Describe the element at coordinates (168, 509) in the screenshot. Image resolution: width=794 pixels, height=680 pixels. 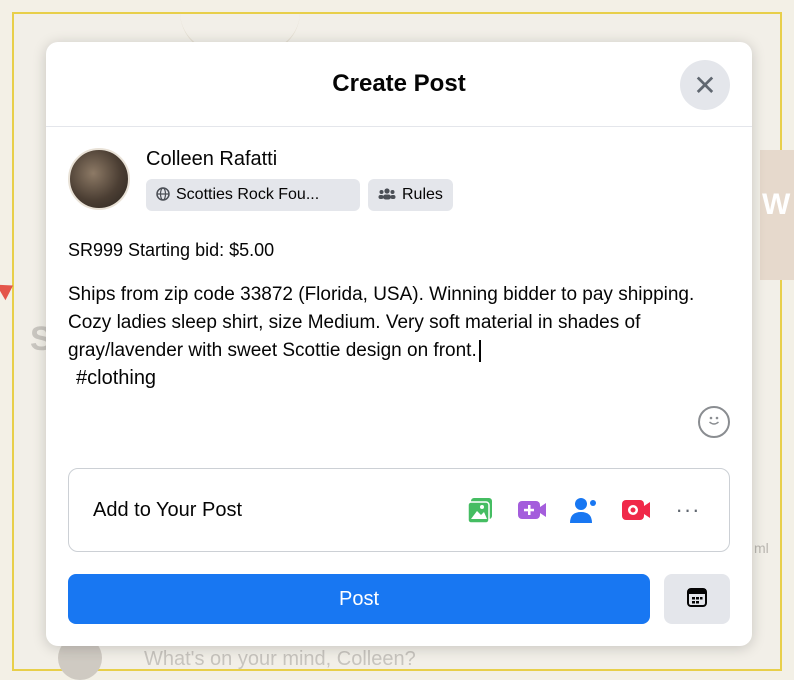
I see `add-to-post-label: Add to Your Post` at that location.